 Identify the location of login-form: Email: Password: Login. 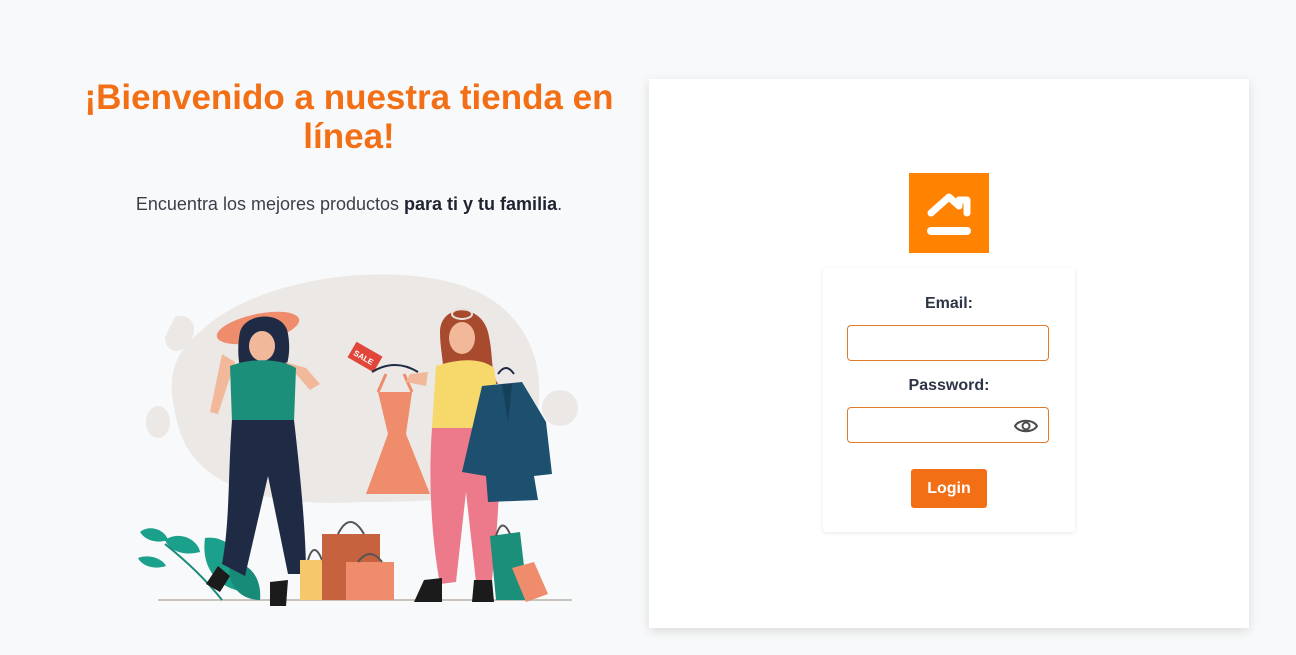
(949, 400).